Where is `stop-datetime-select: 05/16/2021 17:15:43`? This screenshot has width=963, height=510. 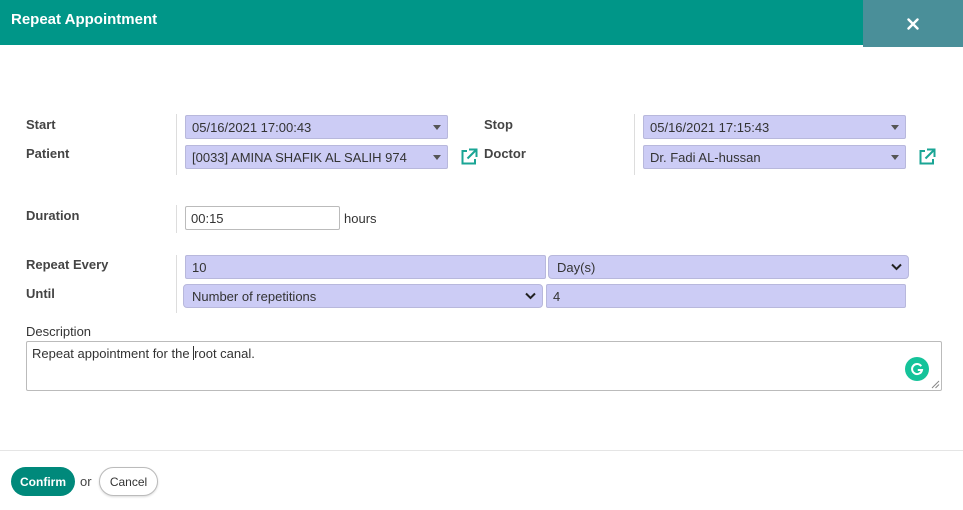
stop-datetime-select: 05/16/2021 17:15:43 is located at coordinates (774, 127).